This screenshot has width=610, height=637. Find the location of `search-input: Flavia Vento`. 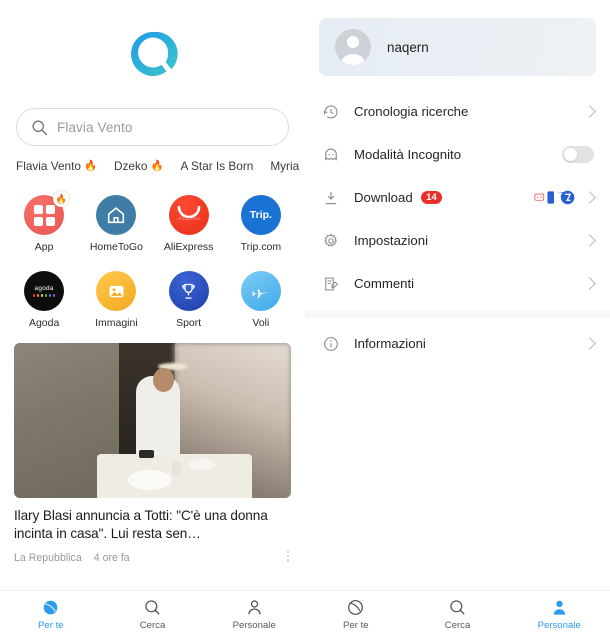

search-input: Flavia Vento is located at coordinates (152, 127).